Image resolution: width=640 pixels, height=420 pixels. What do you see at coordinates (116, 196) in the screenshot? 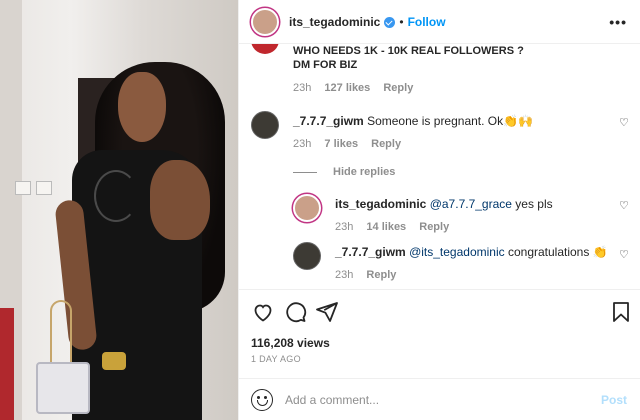
I see `watermark-logo` at bounding box center [116, 196].